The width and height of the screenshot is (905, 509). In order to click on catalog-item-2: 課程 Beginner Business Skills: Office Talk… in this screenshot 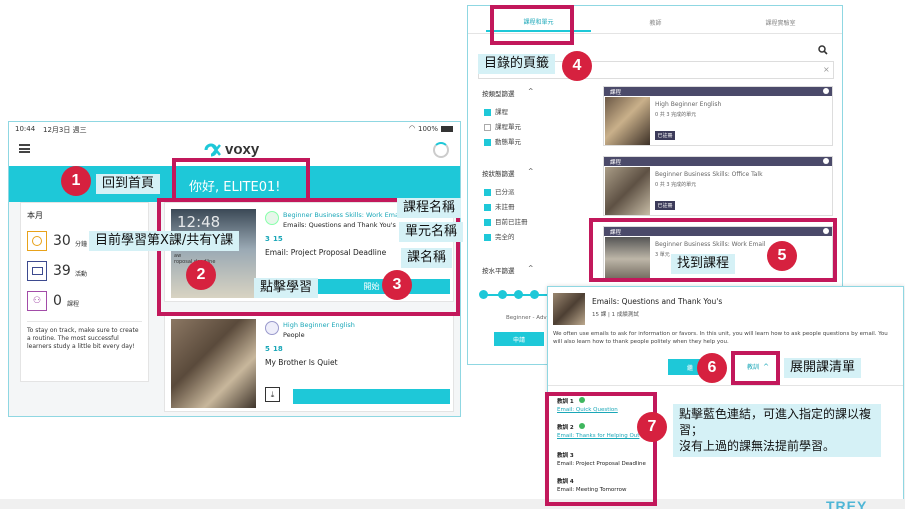, I will do `click(718, 186)`.